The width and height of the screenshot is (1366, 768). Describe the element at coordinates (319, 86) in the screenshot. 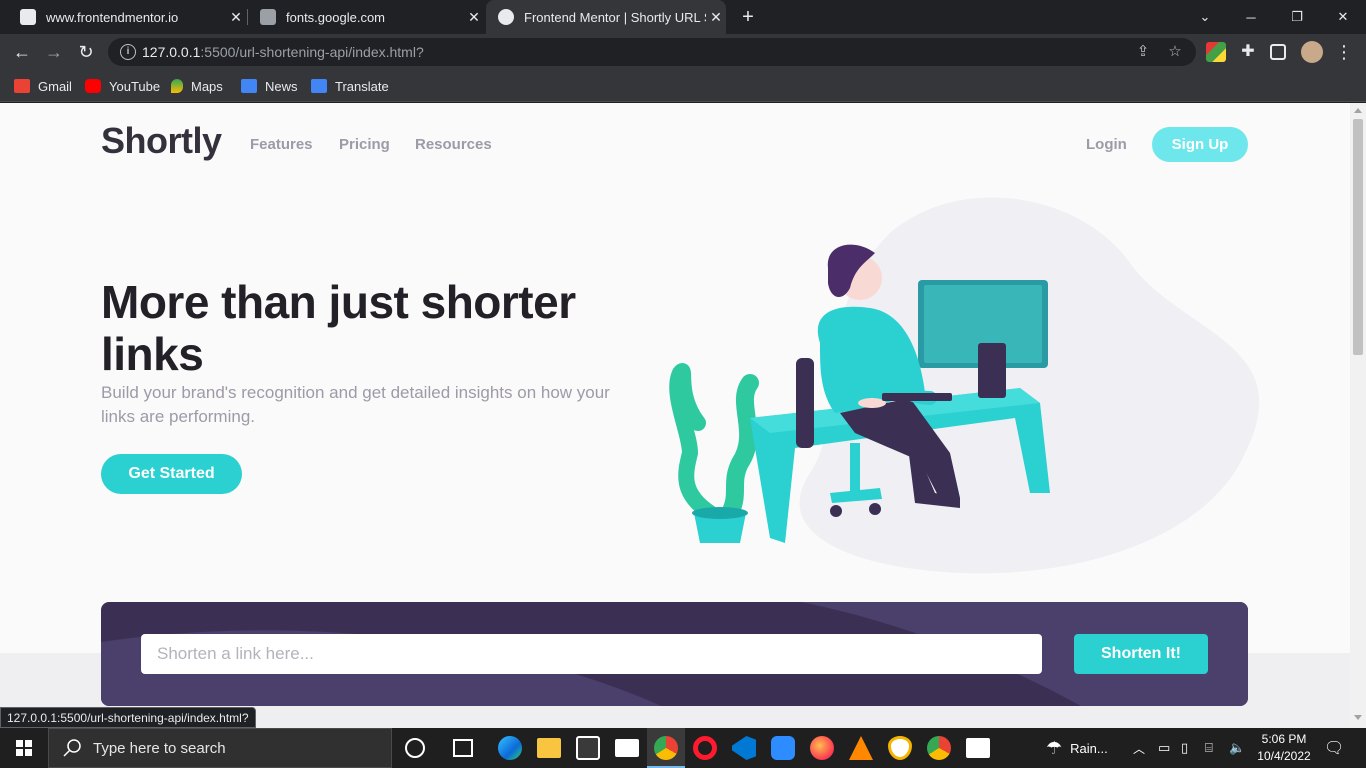

I see `google-translate-icon` at that location.